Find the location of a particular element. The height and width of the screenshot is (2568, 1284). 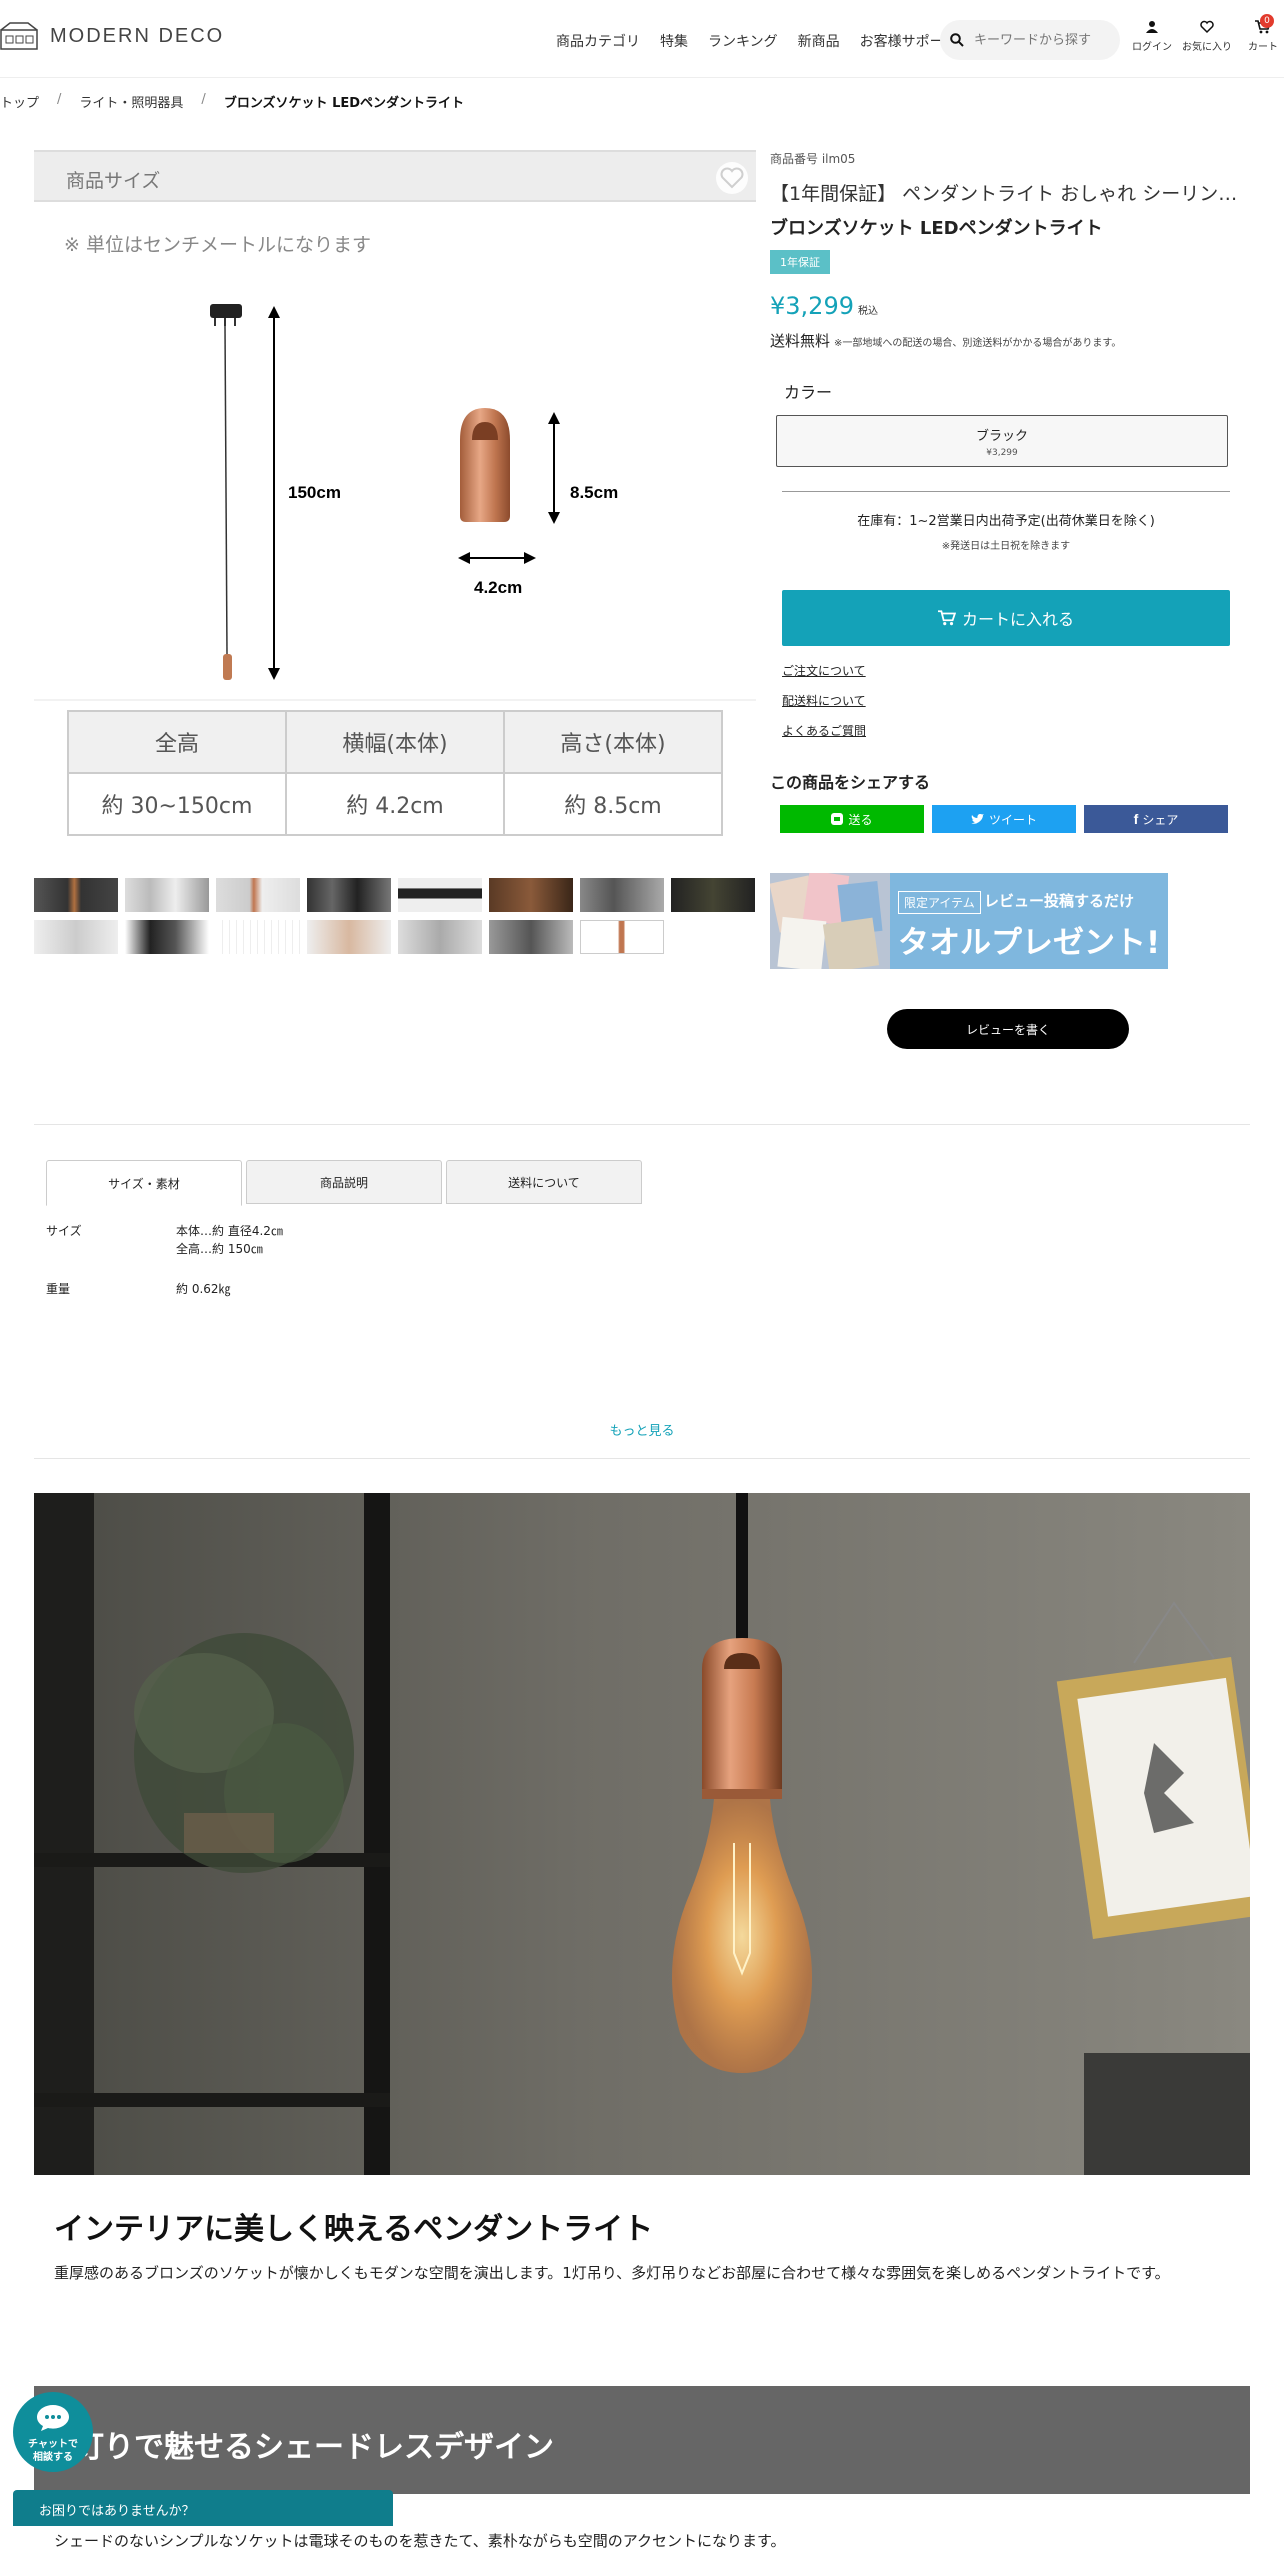

product-subtitle: ブロンズソケット LEDペンダントライト is located at coordinates (936, 228).